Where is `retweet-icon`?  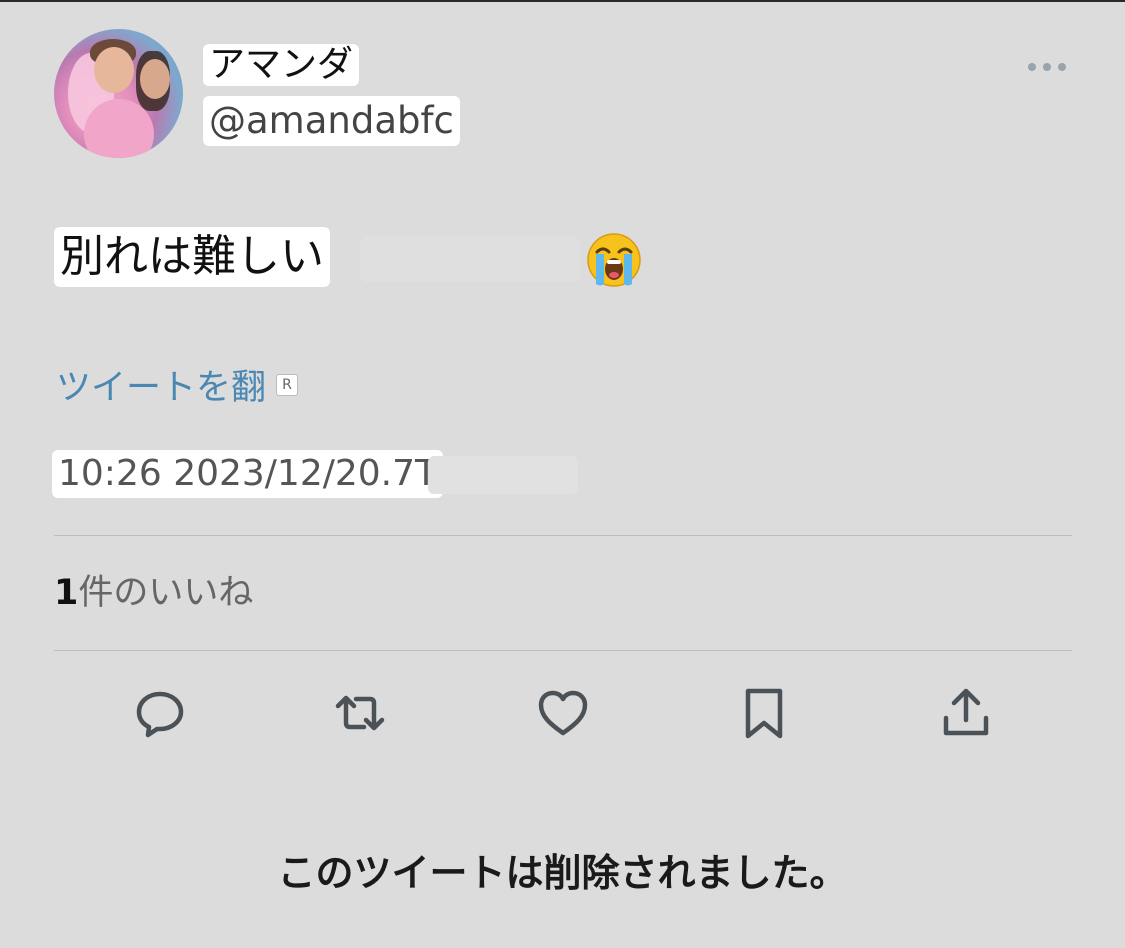
retweet-icon is located at coordinates (360, 713).